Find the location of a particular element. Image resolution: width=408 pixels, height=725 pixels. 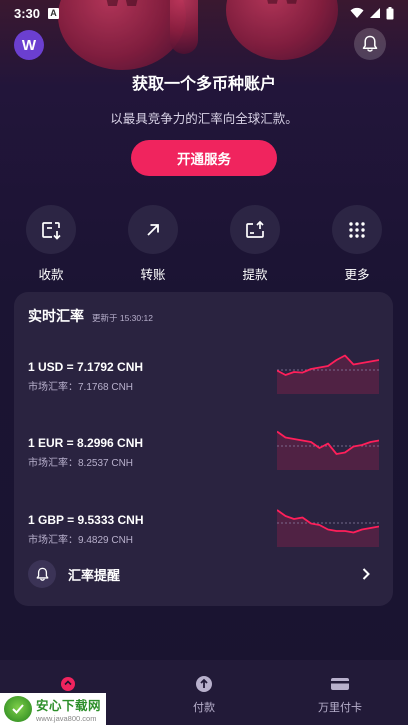

rates-updated-time: 更新于 15:30:12 is located at coordinates (122, 318).